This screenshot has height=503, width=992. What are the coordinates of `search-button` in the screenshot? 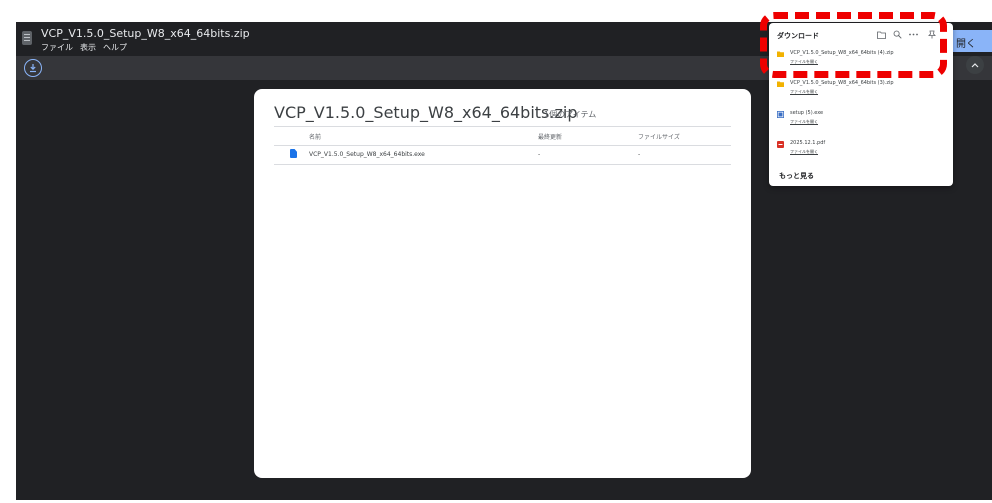 It's located at (897, 34).